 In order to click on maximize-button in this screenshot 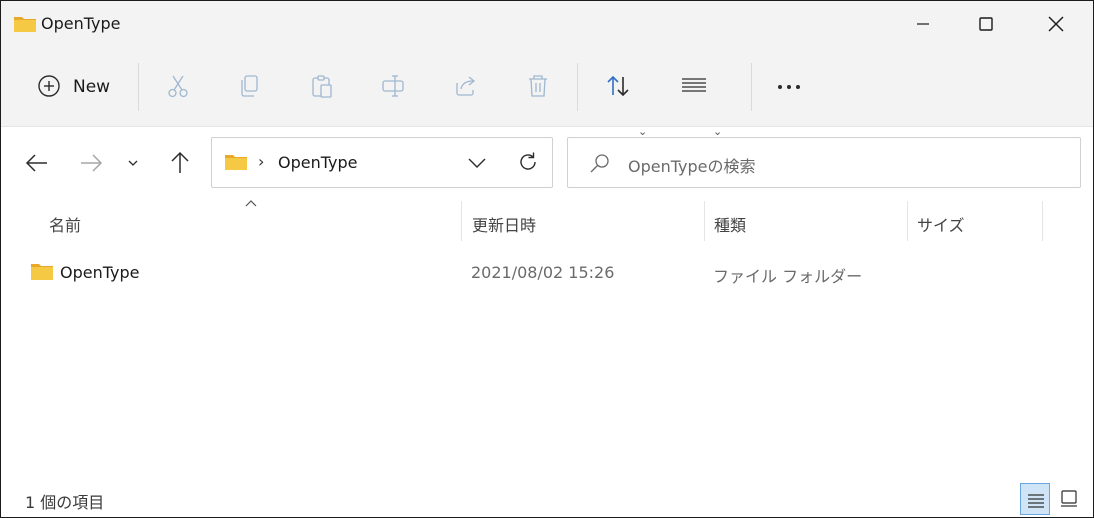, I will do `click(986, 24)`.